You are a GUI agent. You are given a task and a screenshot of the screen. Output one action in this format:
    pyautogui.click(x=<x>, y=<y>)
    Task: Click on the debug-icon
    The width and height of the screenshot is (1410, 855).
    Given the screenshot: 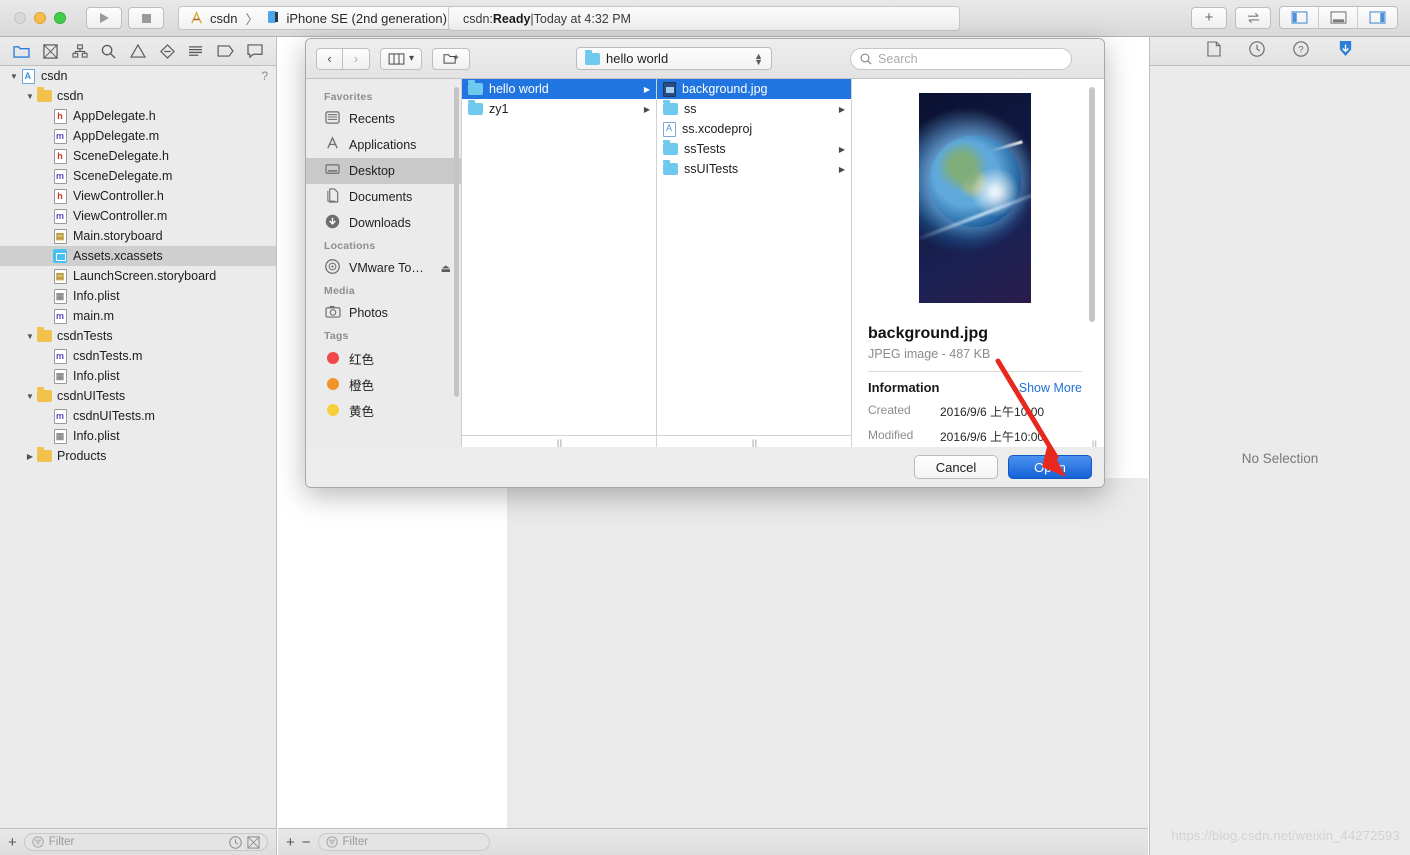 What is the action you would take?
    pyautogui.click(x=195, y=51)
    